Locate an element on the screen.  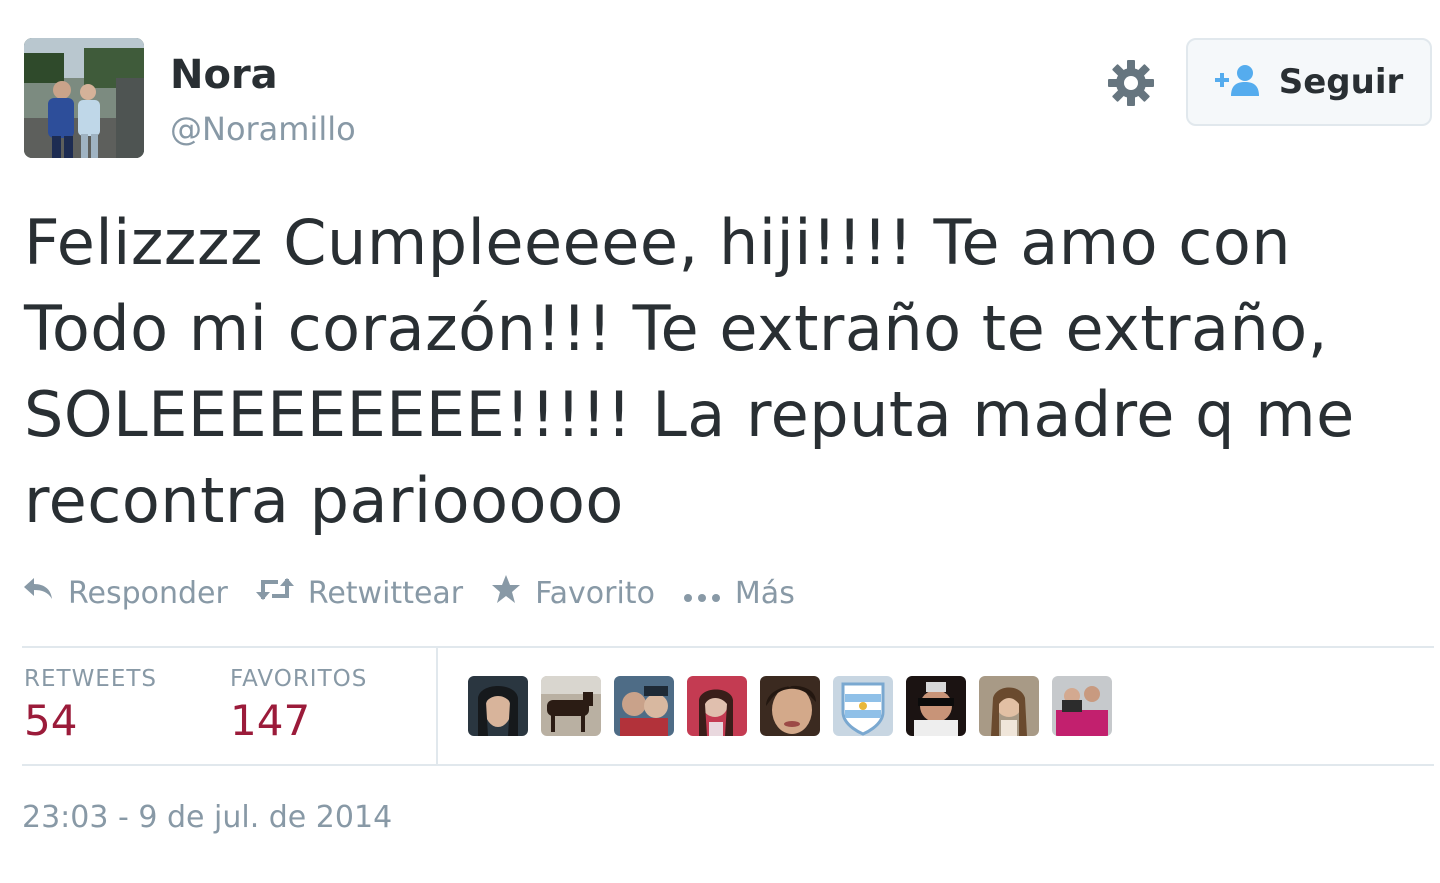
retweet-button: Retwittear is located at coordinates (359, 593).